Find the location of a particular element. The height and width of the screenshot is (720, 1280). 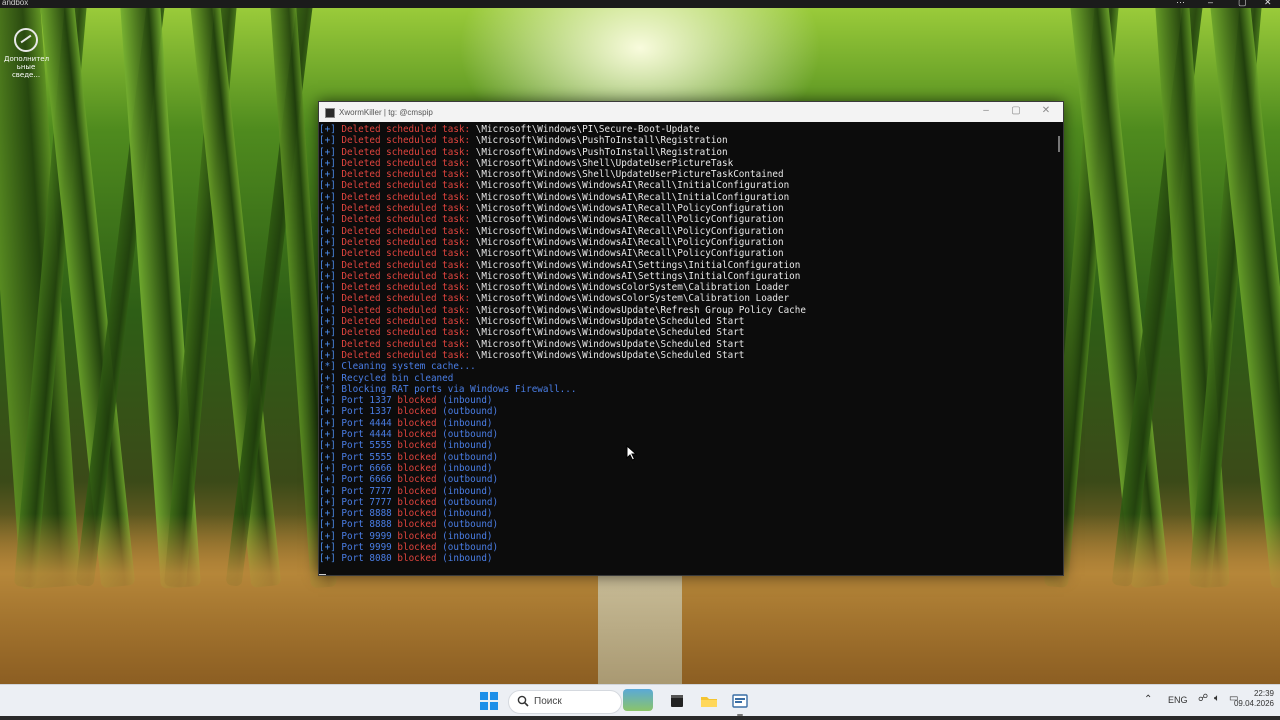

line-text: Port 7777 is located at coordinates (366, 491).